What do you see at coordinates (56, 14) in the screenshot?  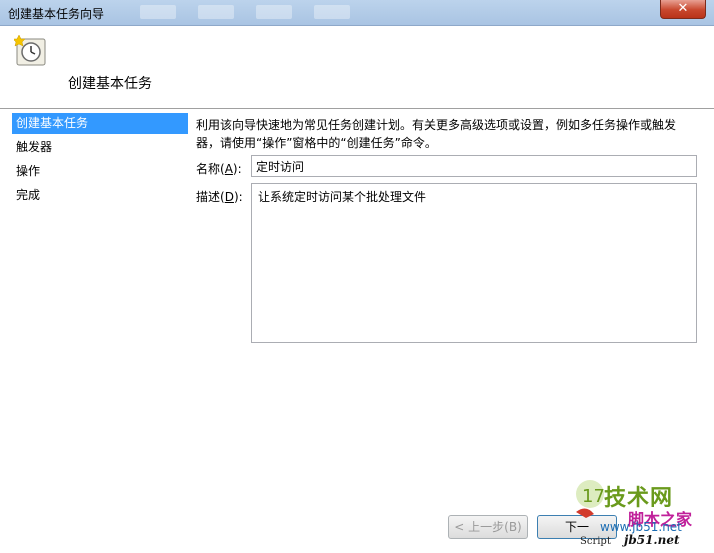 I see `window-title: 创建基本任务向导` at bounding box center [56, 14].